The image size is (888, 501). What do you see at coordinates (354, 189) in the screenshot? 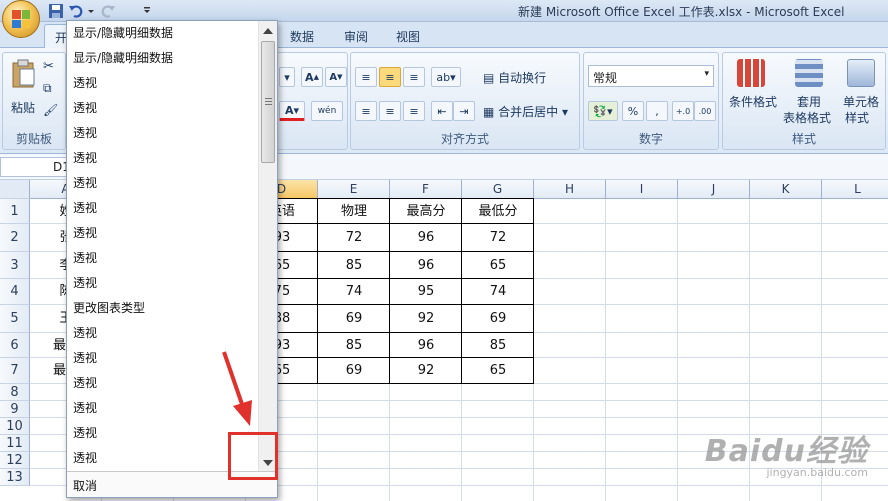
I see `column-header-e: E` at bounding box center [354, 189].